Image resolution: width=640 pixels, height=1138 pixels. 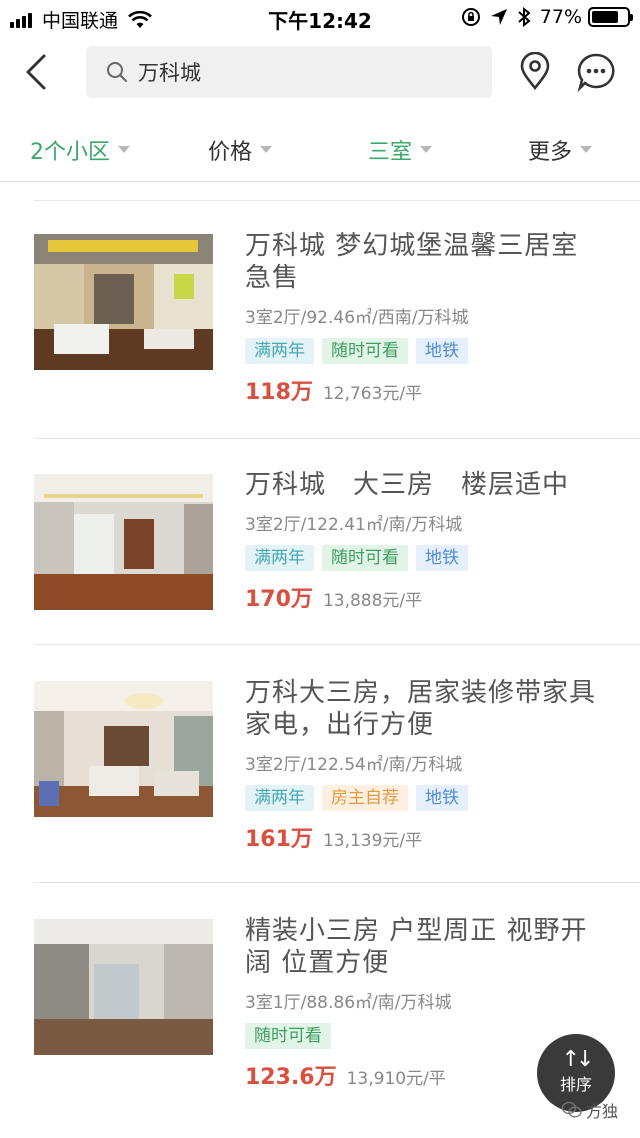 What do you see at coordinates (348, 1003) in the screenshot?
I see `listing-details: 3室1厅/88.86㎡/南/万科城` at bounding box center [348, 1003].